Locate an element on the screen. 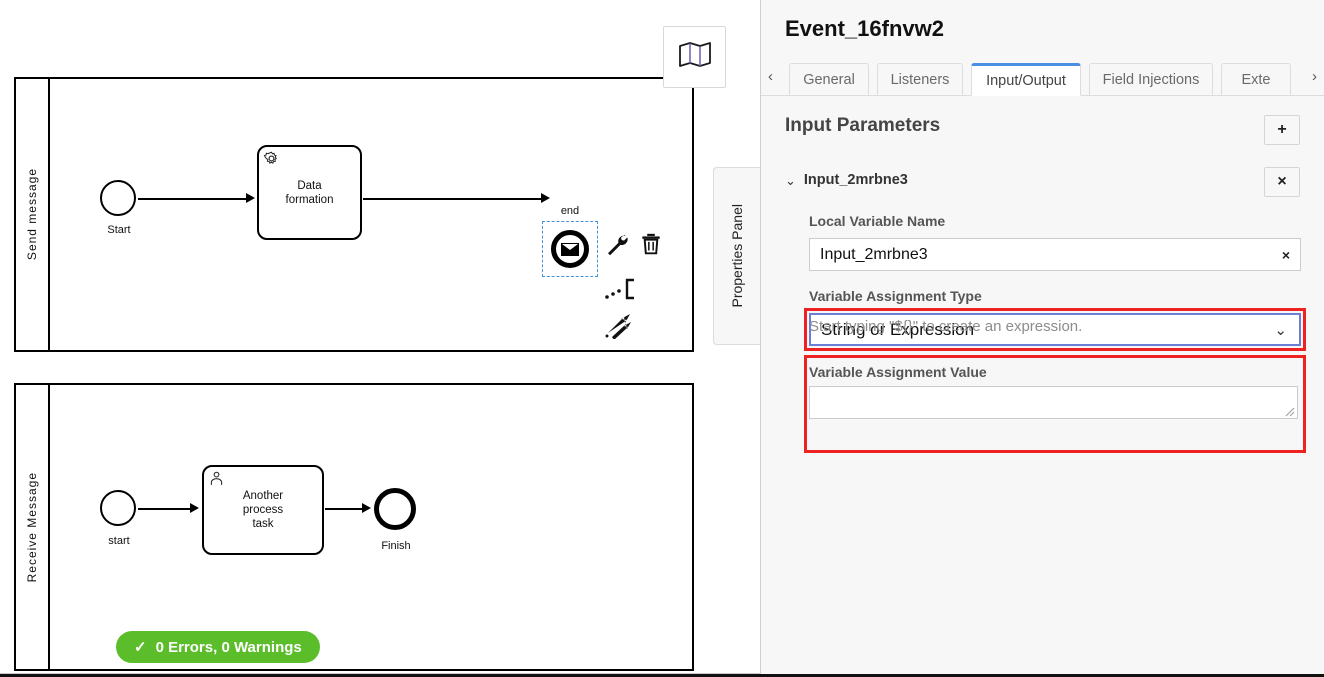 This screenshot has width=1324, height=677. tab-field-injections: Field Injections is located at coordinates (1151, 79).